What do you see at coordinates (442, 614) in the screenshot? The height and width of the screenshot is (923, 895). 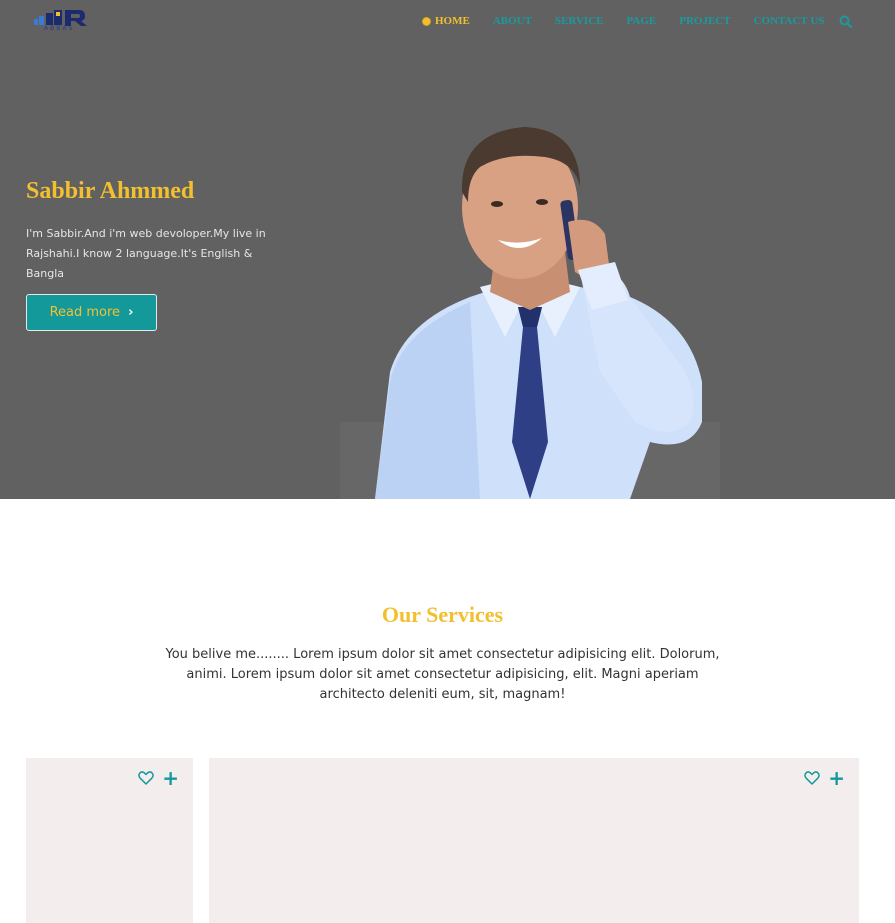 I see `services-title: Our Services` at bounding box center [442, 614].